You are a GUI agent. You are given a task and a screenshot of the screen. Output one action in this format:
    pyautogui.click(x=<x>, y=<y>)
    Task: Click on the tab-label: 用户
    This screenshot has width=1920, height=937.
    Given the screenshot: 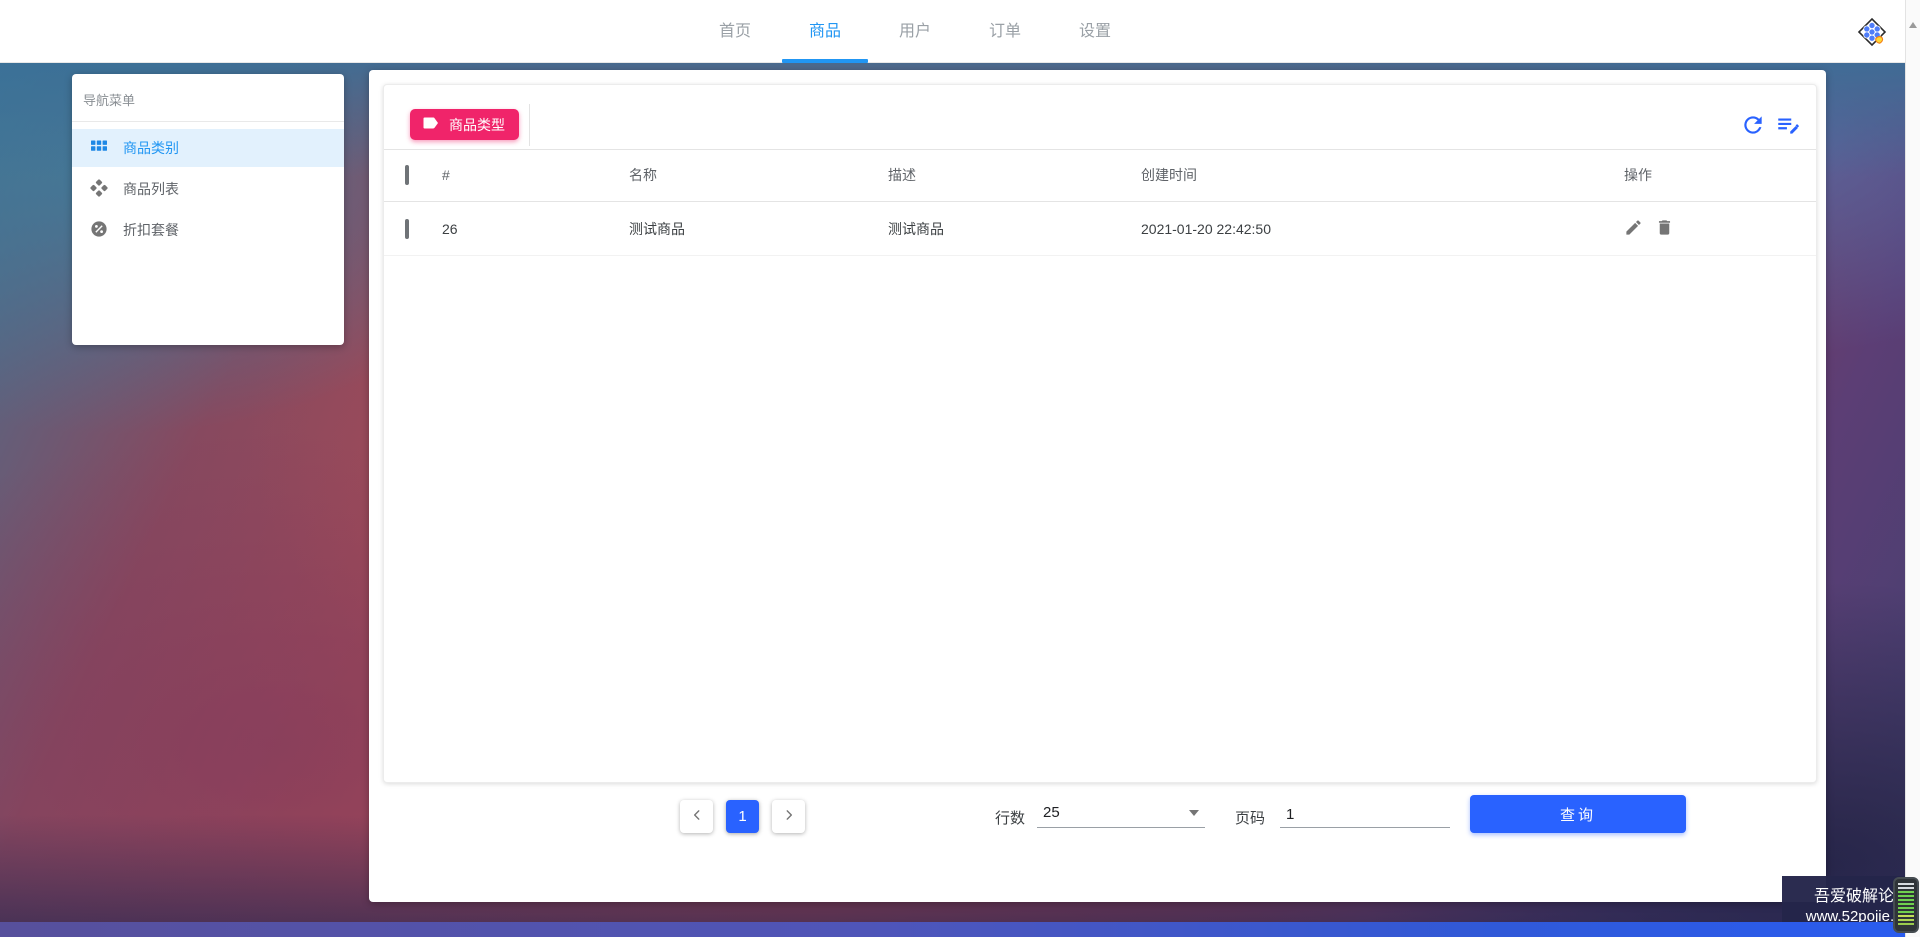 What is the action you would take?
    pyautogui.click(x=914, y=31)
    